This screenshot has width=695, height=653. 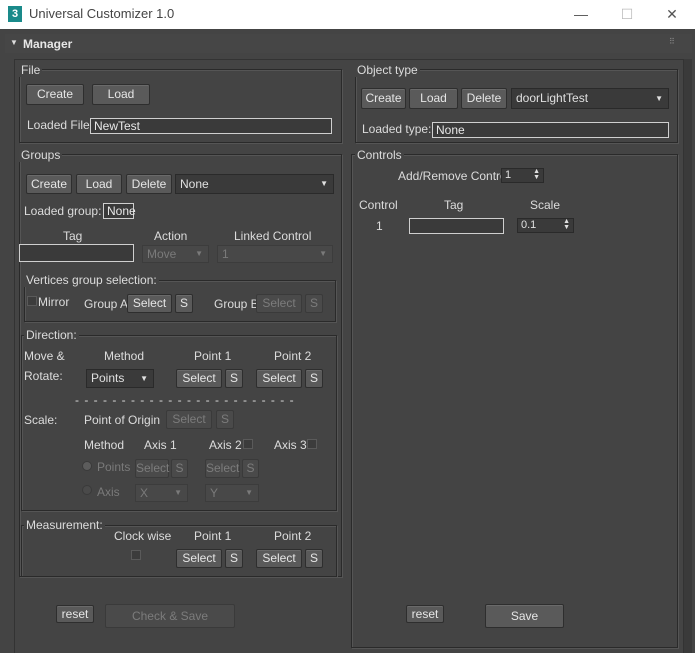 I want to click on axis-radio, so click(x=87, y=490).